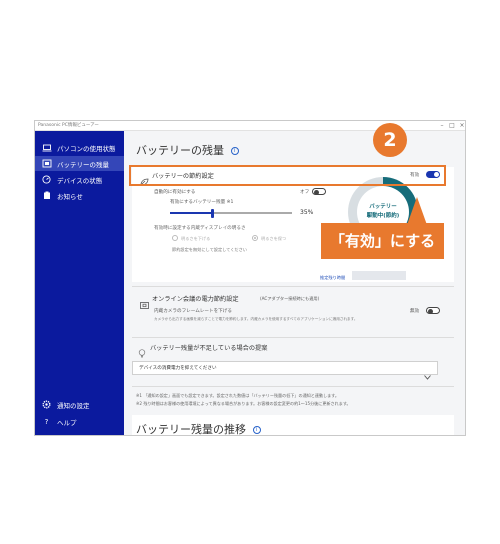 The image size is (500, 544). What do you see at coordinates (287, 175) in the screenshot?
I see `saving-row-highlight` at bounding box center [287, 175].